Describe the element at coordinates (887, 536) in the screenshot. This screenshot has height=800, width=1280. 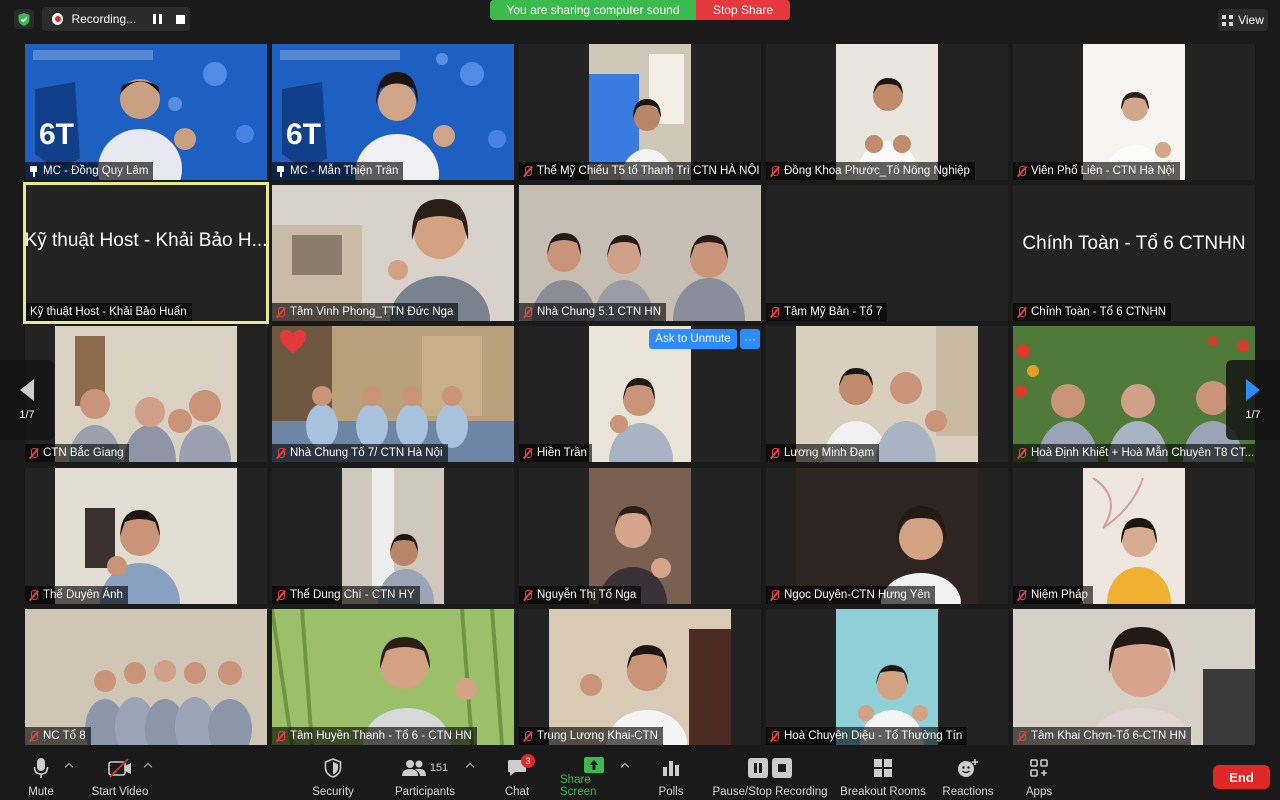
I see `video-tile: Ngọc Duyên-CTN Hưng Yên` at that location.